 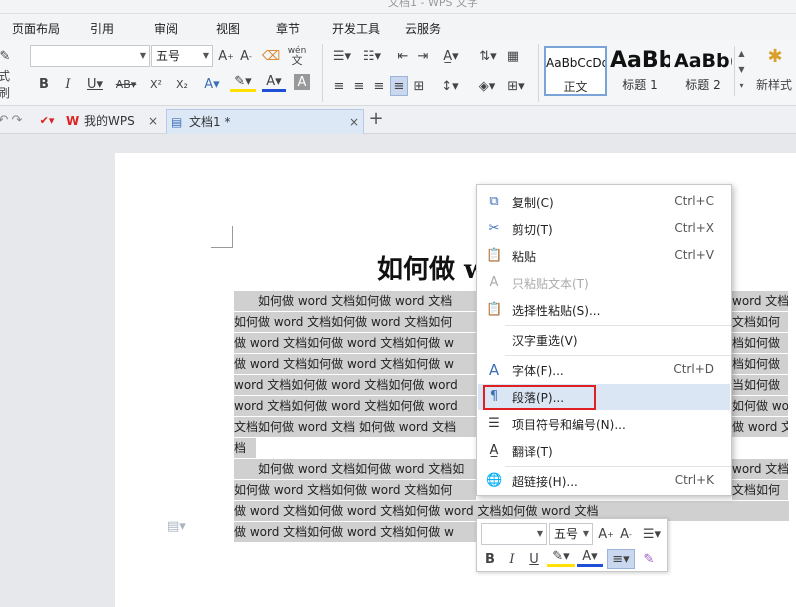 What do you see at coordinates (403, 56) in the screenshot?
I see `decrease-indent-icon: ⇤` at bounding box center [403, 56].